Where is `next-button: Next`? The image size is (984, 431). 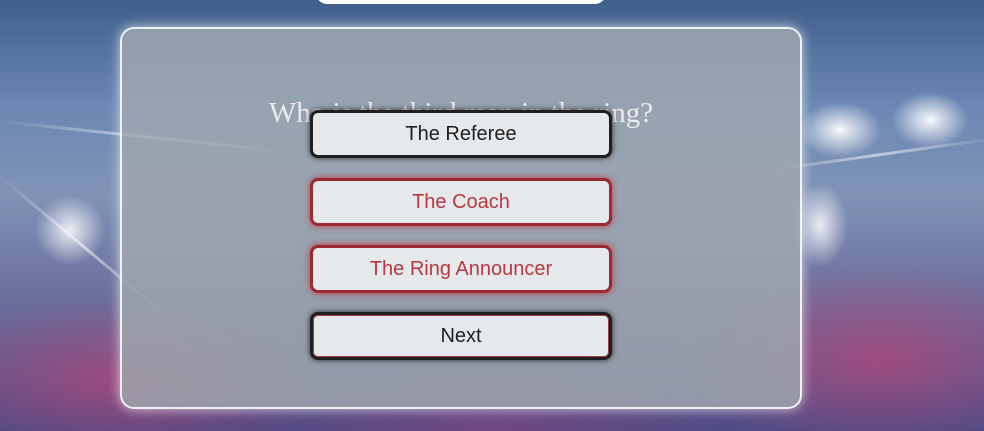
next-button: Next is located at coordinates (461, 336).